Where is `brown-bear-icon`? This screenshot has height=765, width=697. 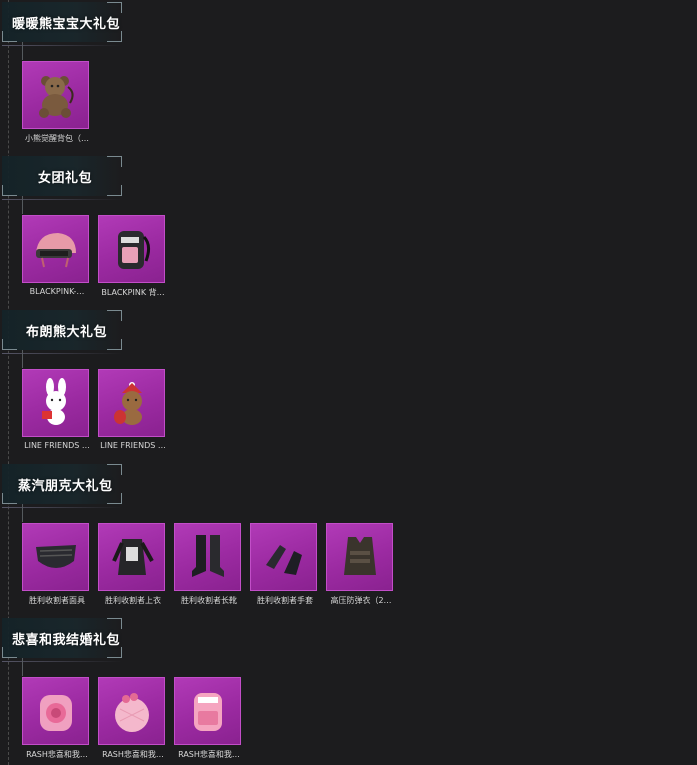 brown-bear-icon is located at coordinates (127, 403).